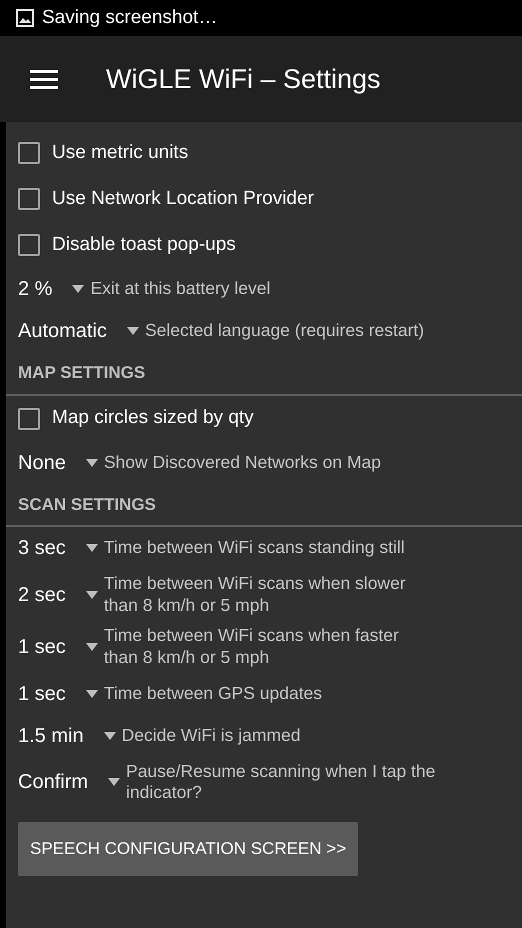 The height and width of the screenshot is (928, 522). Describe the element at coordinates (183, 198) in the screenshot. I see `checkbox-label: Use Network Location Provider` at that location.